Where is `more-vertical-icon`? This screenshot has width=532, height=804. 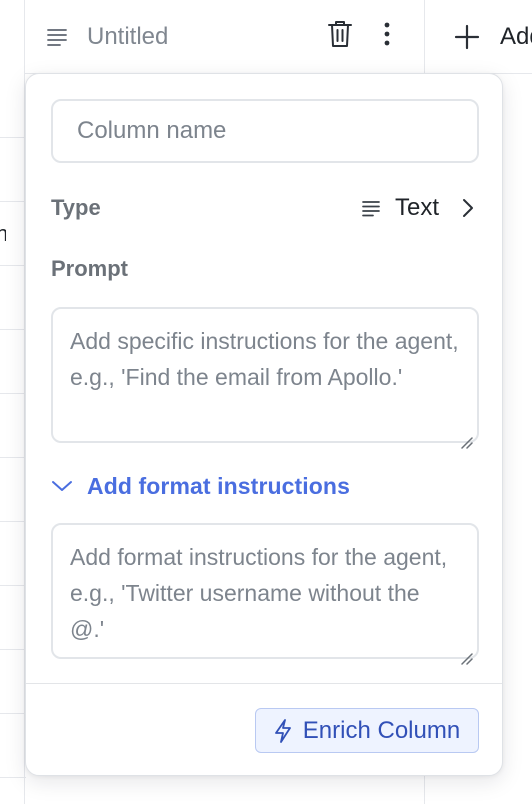 more-vertical-icon is located at coordinates (387, 36).